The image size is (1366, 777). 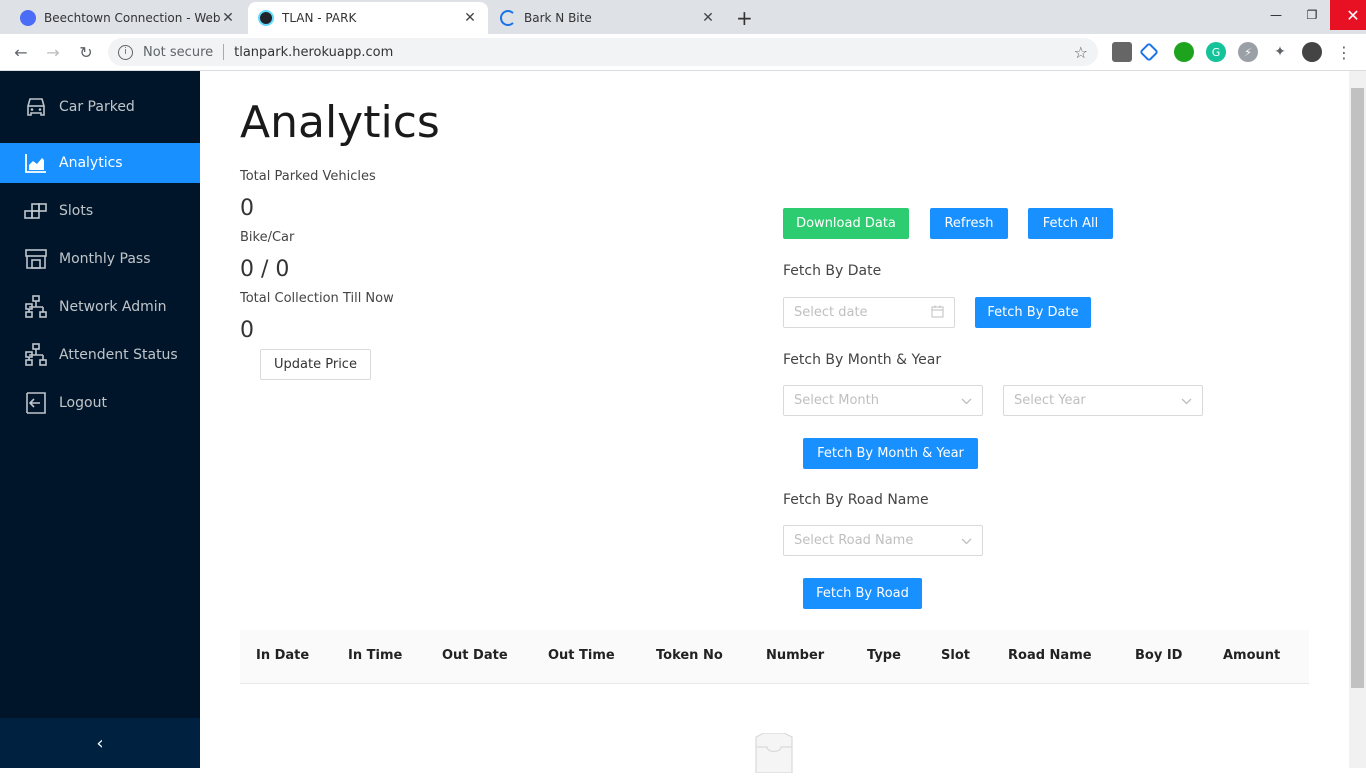 I want to click on collapse-sidebar-button: ‹, so click(x=100, y=743).